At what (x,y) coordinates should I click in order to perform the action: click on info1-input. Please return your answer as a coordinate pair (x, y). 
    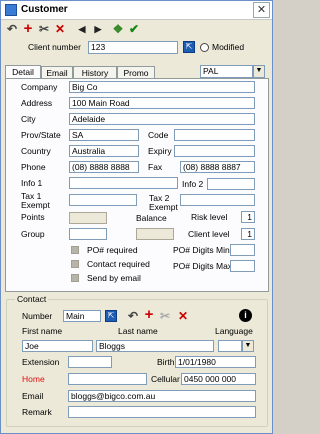
    Looking at the image, I should click on (123, 183).